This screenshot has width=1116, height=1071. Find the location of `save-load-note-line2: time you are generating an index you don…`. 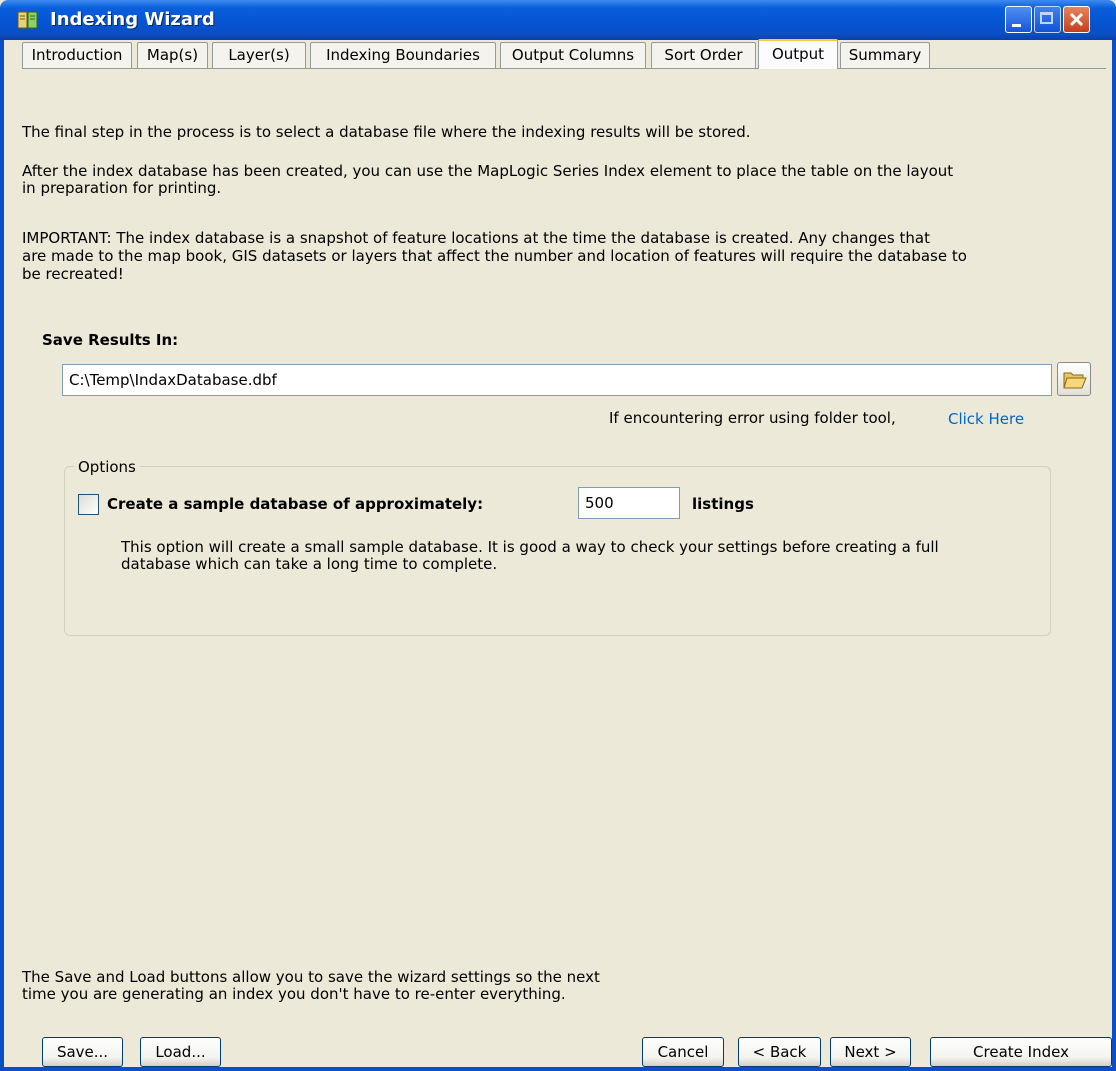

save-load-note-line2: time you are generating an index you don… is located at coordinates (294, 994).